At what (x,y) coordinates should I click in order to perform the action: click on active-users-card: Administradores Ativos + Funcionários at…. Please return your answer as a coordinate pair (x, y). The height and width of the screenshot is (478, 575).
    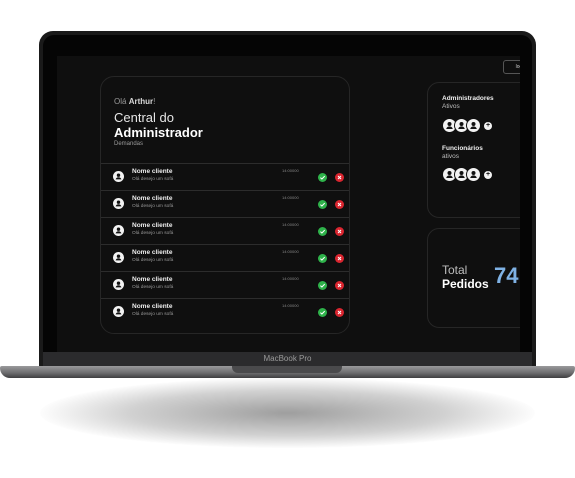
    Looking at the image, I should click on (473, 150).